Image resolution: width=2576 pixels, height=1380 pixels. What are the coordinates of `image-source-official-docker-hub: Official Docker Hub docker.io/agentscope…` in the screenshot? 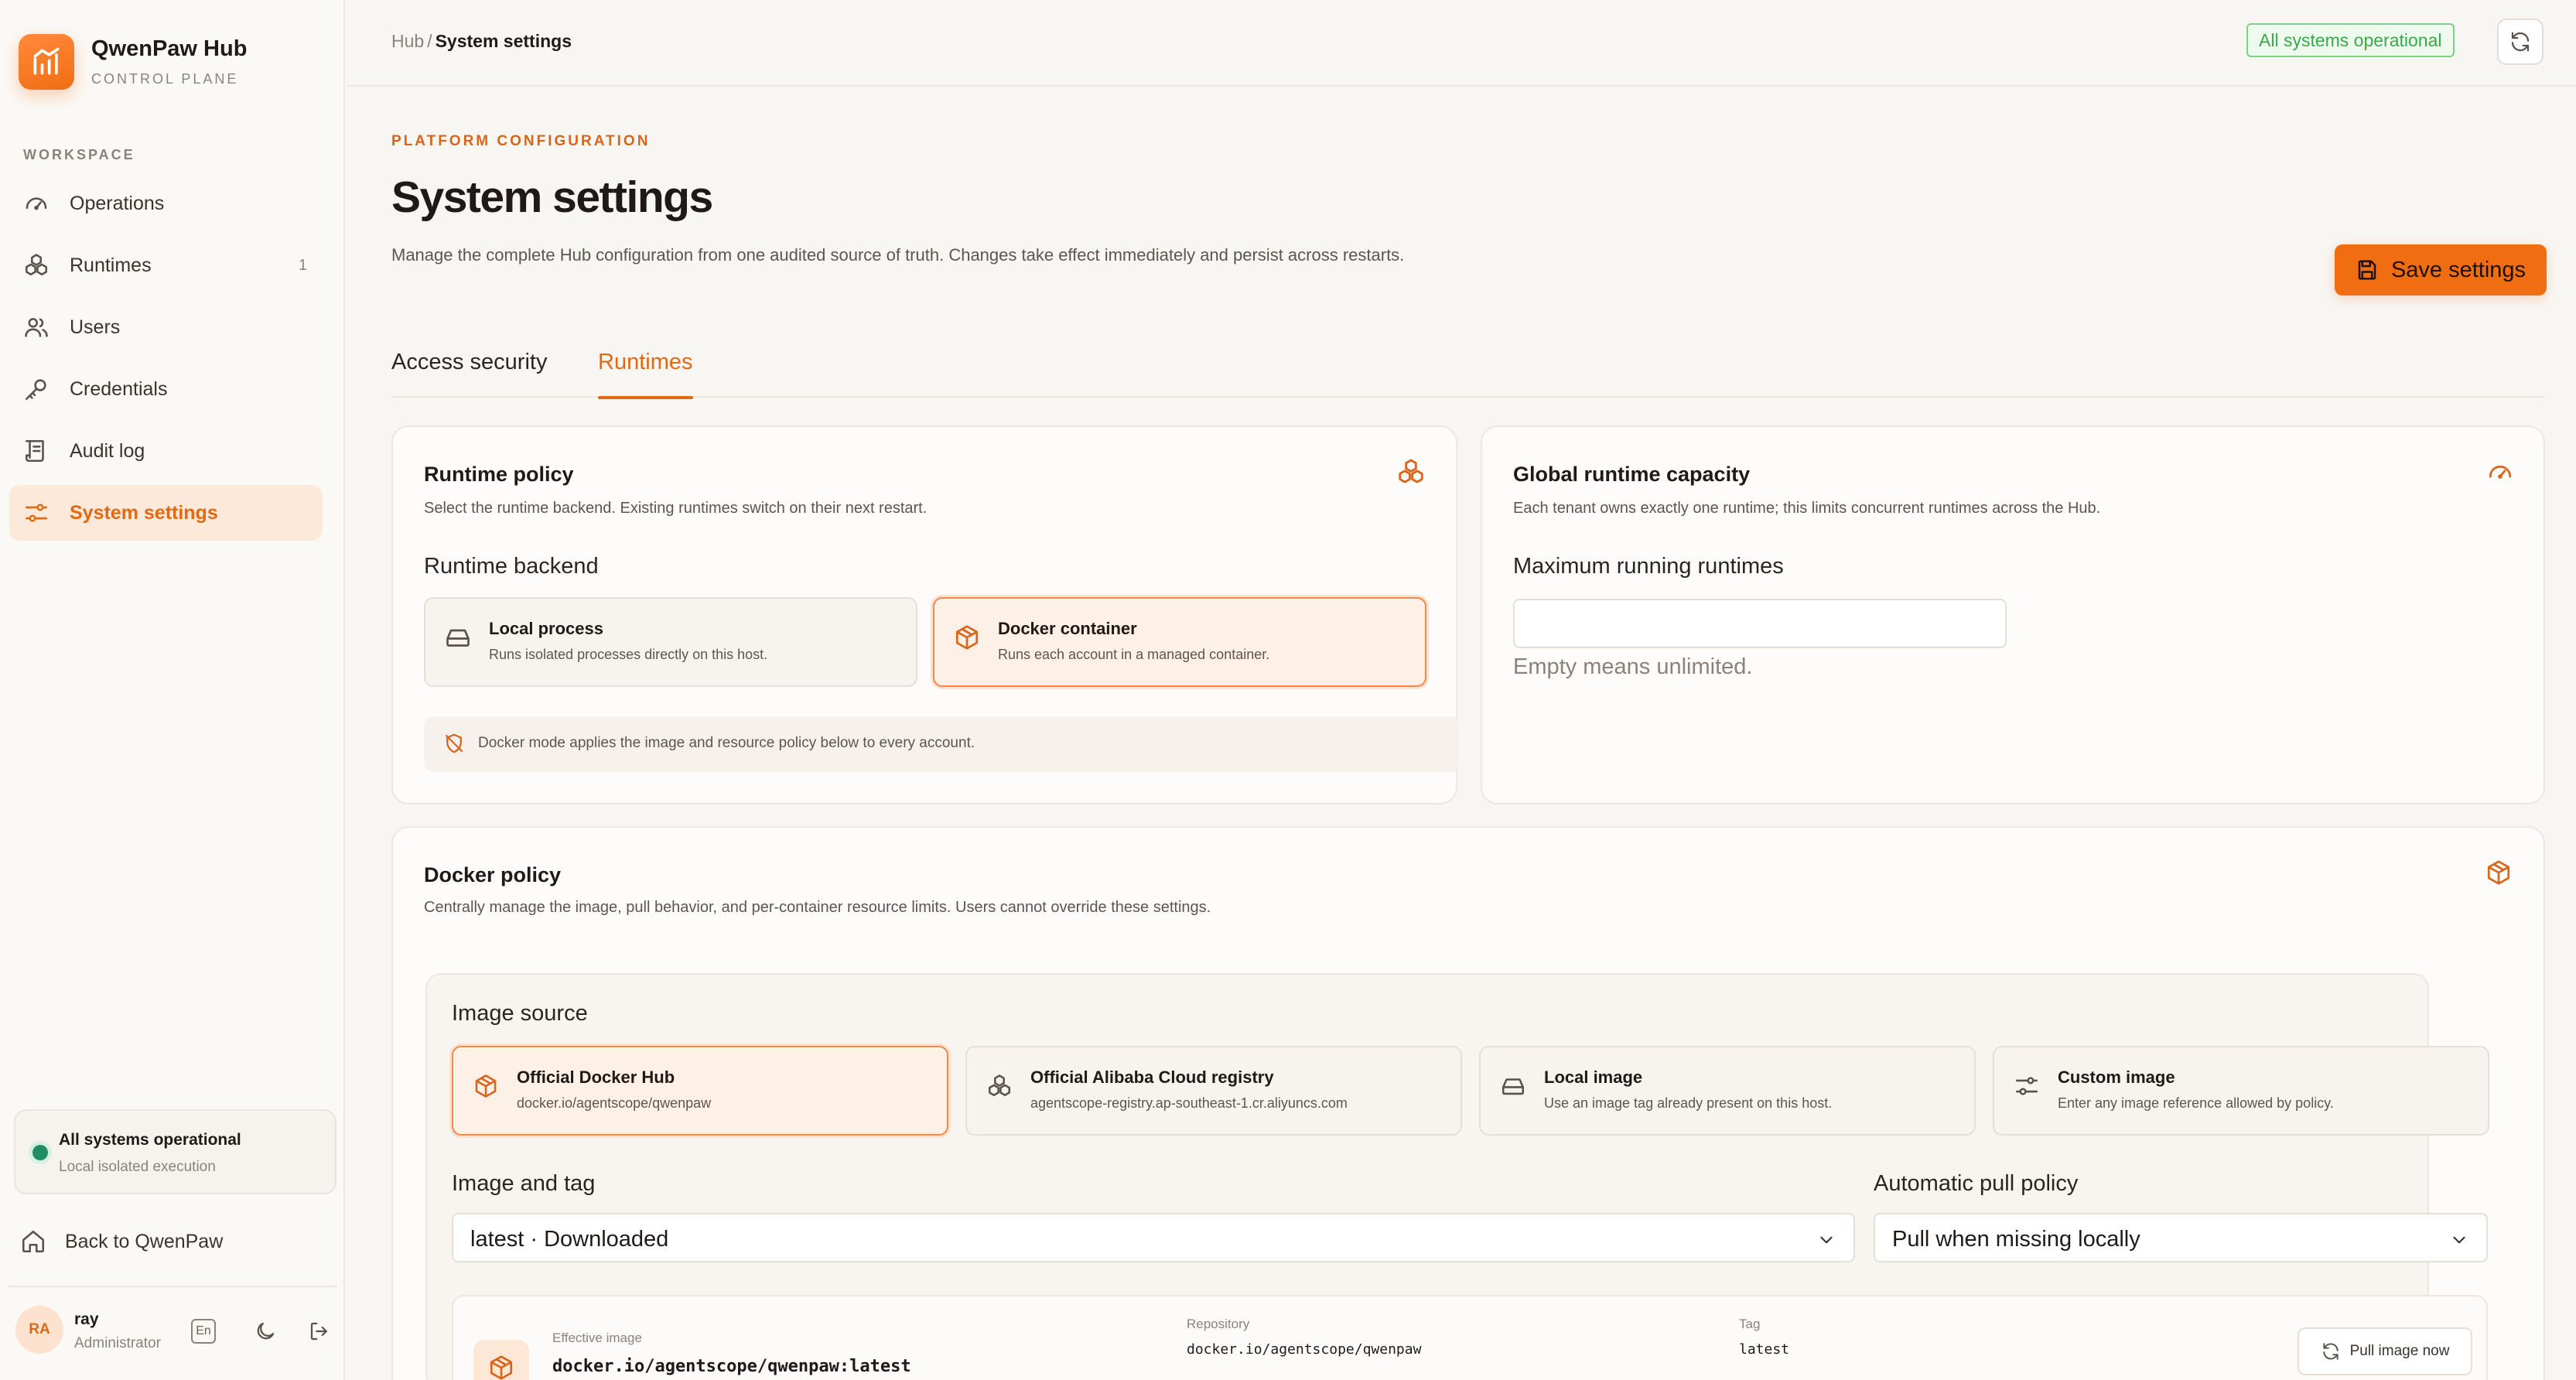 It's located at (700, 1091).